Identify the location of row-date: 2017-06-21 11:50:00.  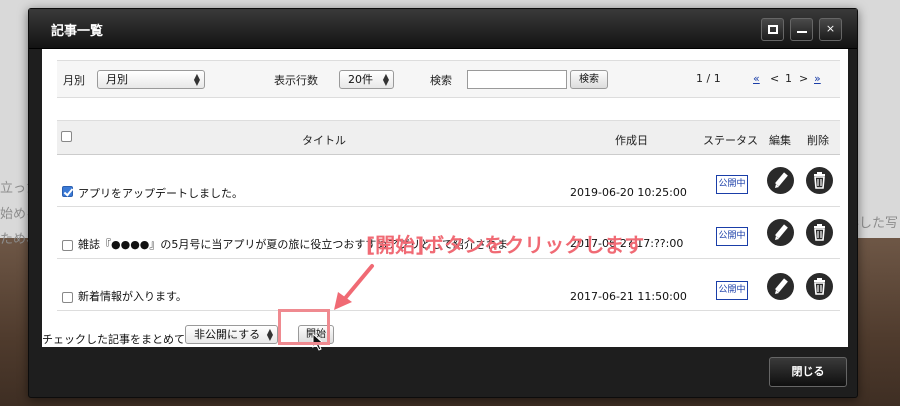
(628, 296).